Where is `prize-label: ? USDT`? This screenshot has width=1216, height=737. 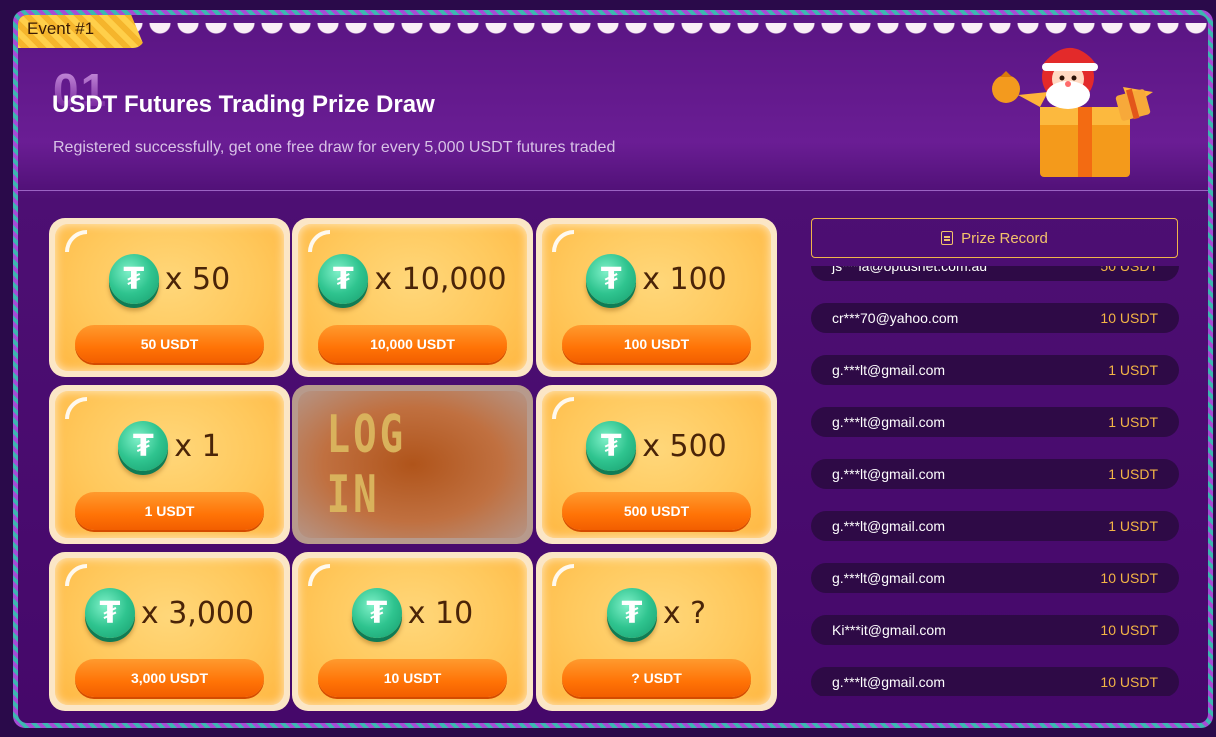
prize-label: ? USDT is located at coordinates (656, 678).